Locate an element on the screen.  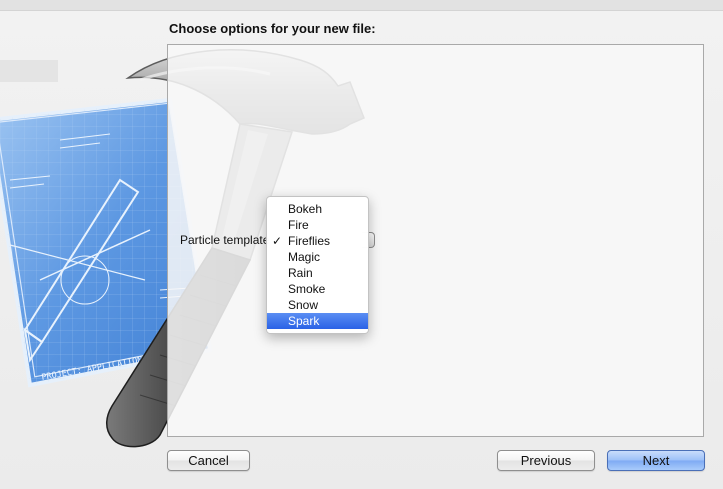
menu-item-smoke: Smoke is located at coordinates (317, 289).